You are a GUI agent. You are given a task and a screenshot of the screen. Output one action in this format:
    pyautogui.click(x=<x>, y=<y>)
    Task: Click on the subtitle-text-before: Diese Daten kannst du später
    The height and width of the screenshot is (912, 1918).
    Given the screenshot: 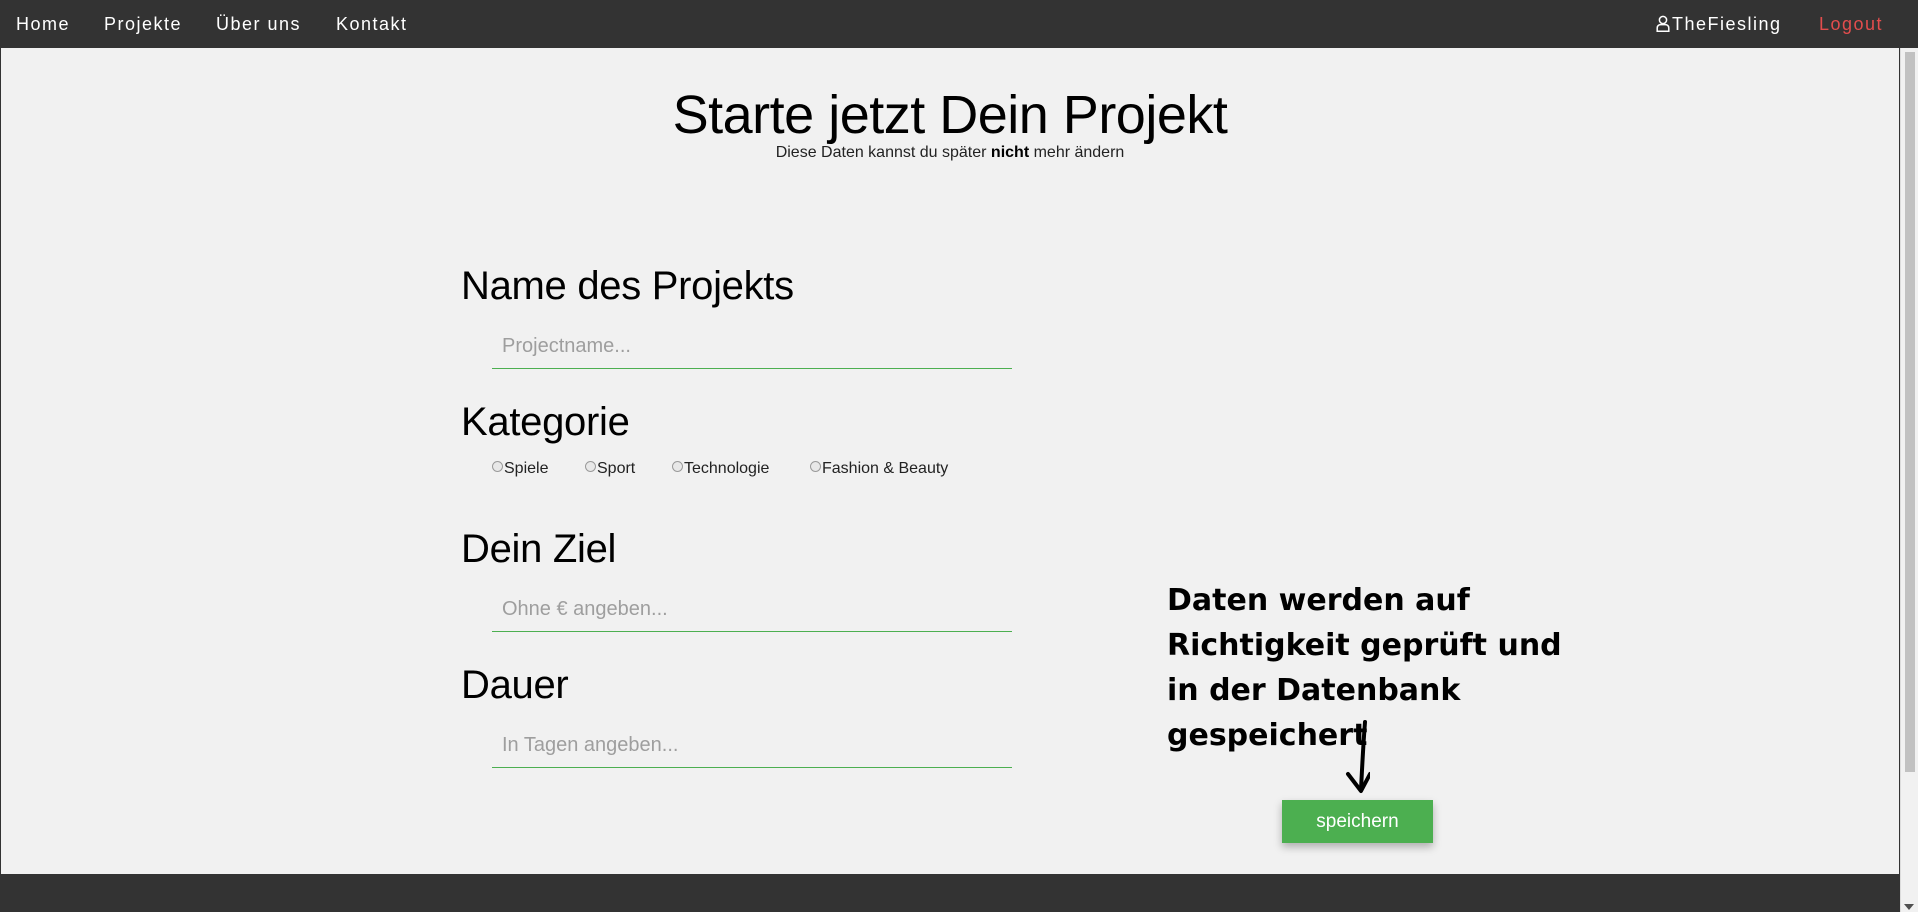 What is the action you would take?
    pyautogui.click(x=883, y=152)
    